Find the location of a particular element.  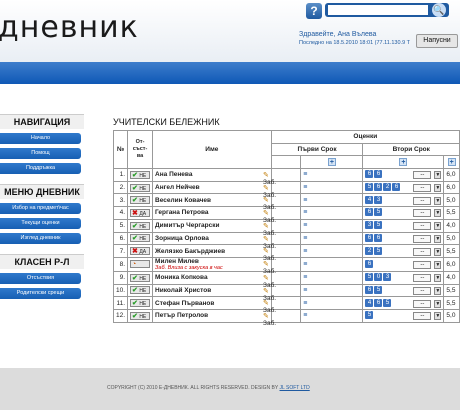

sidebar-item-home: Начало is located at coordinates (40, 138).